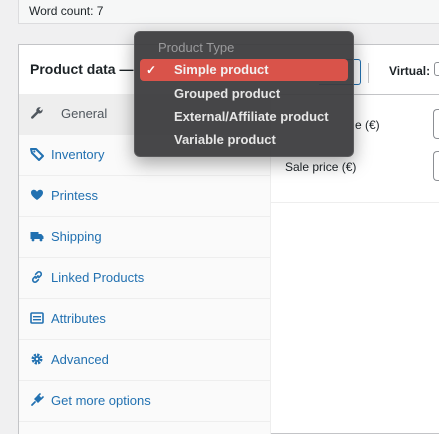  What do you see at coordinates (37, 194) in the screenshot?
I see `heart-icon` at bounding box center [37, 194].